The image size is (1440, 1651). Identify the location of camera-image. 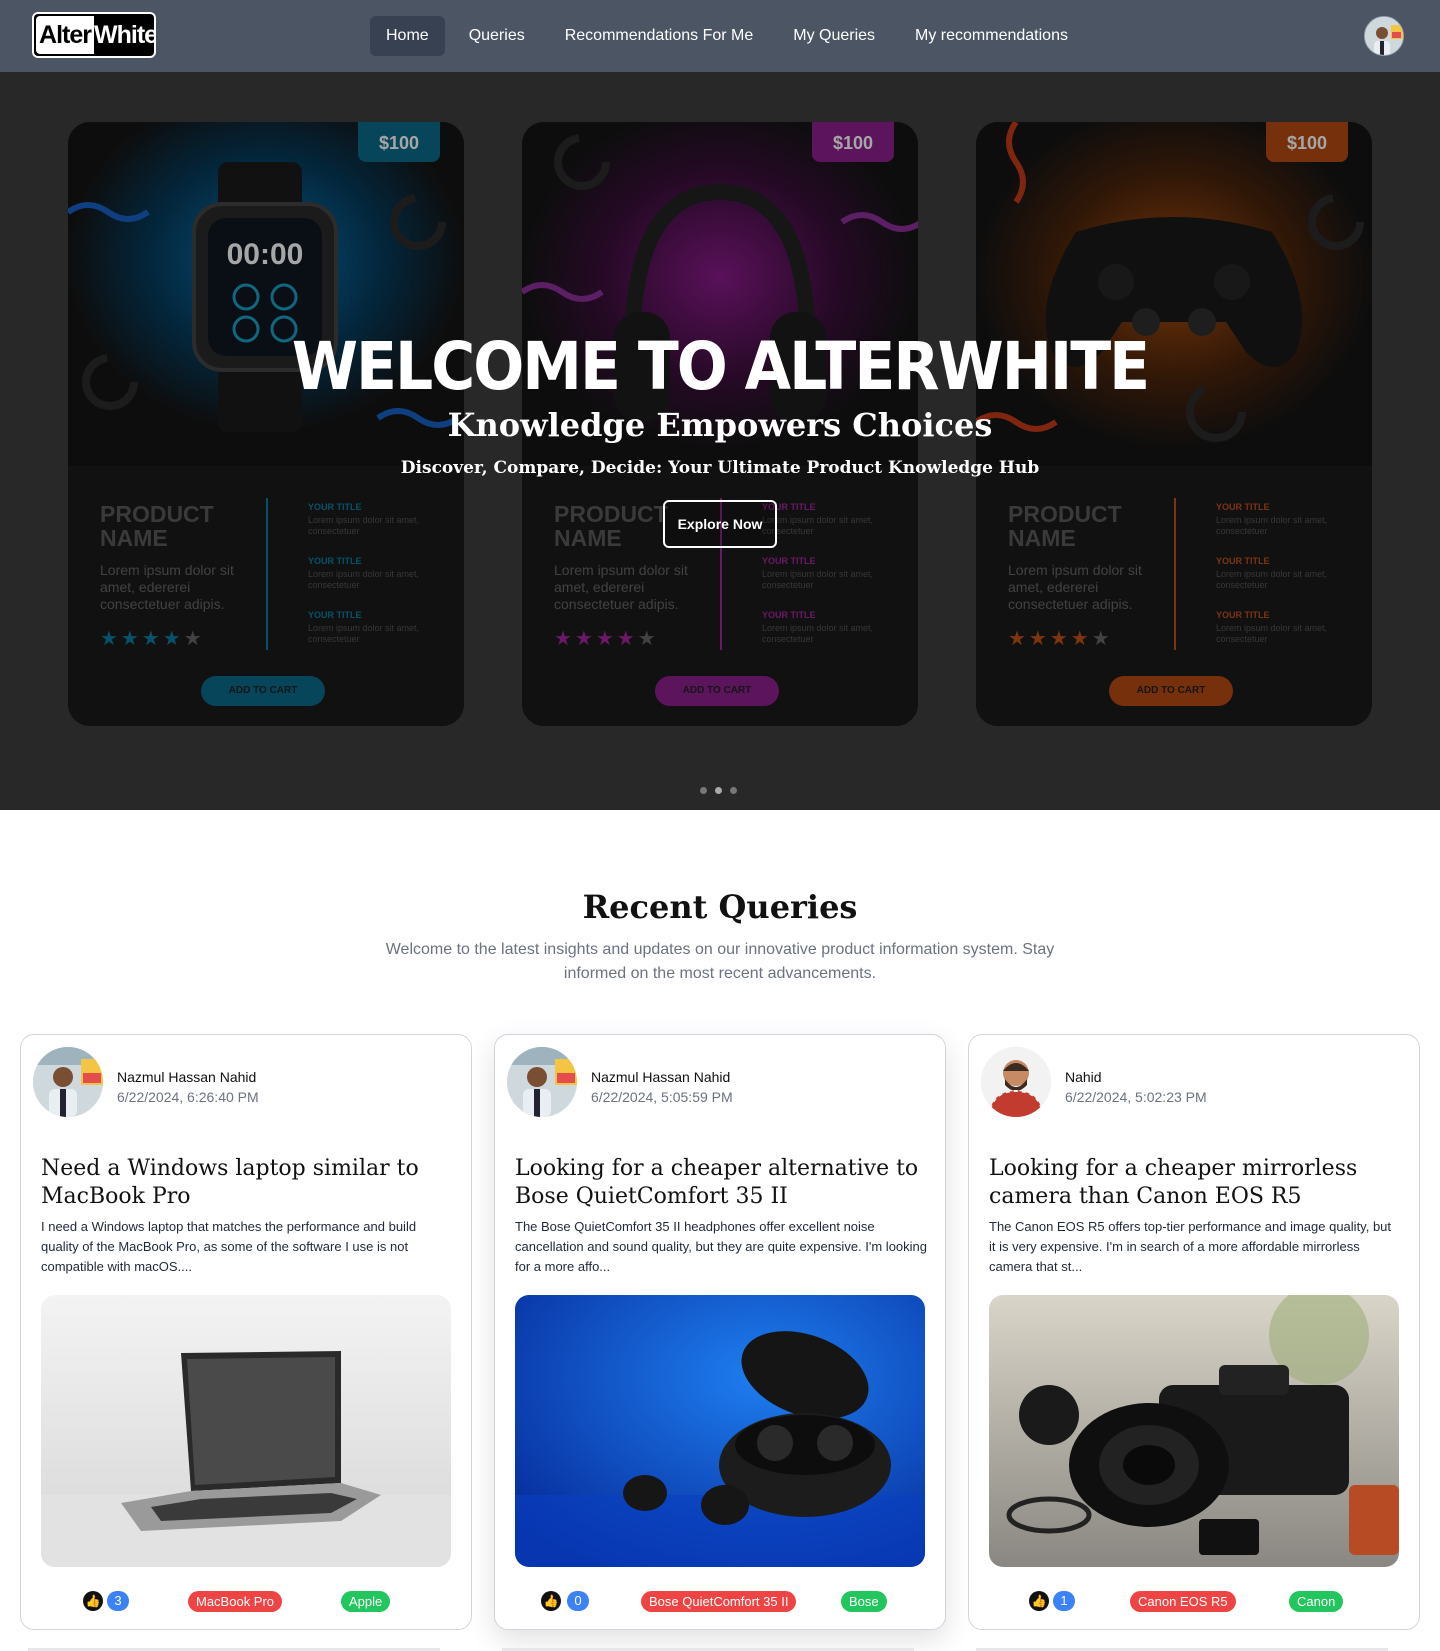
(1194, 1431).